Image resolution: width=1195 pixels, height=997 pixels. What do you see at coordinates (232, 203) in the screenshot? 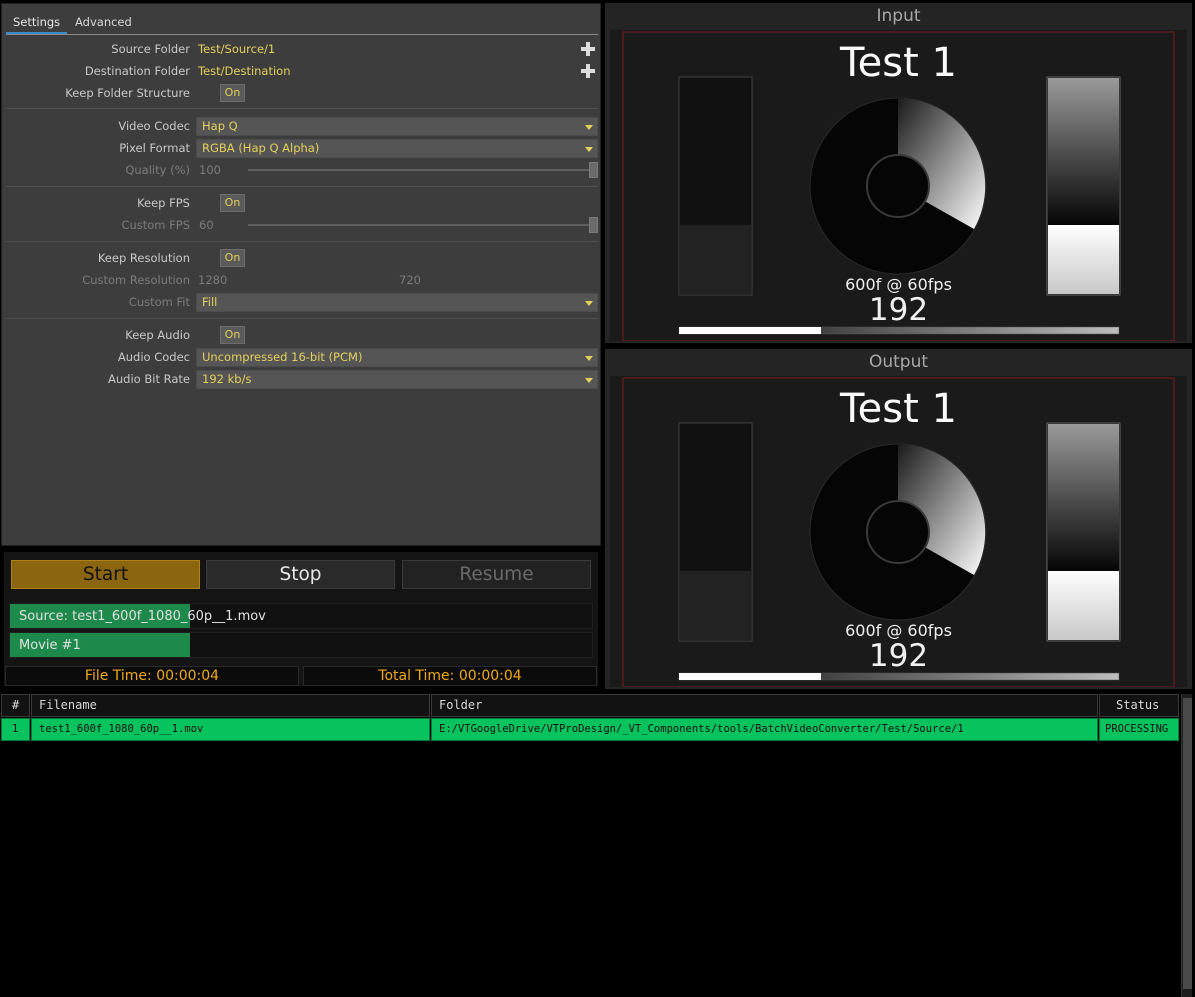
I see `keep-fps-toggle: On` at bounding box center [232, 203].